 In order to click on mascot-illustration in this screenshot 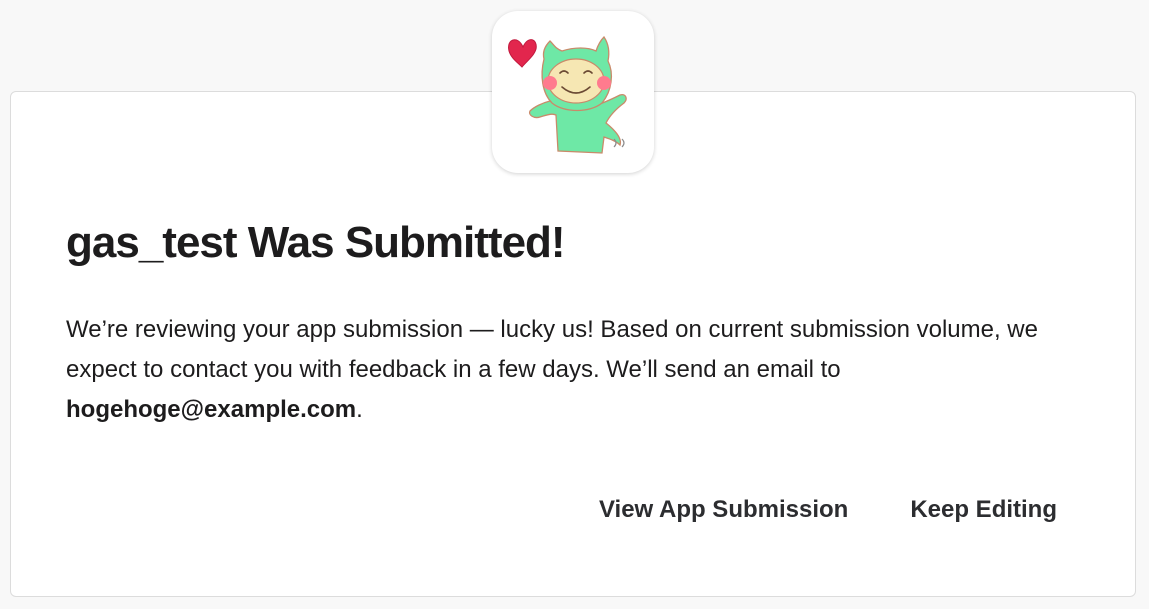, I will do `click(567, 94)`.